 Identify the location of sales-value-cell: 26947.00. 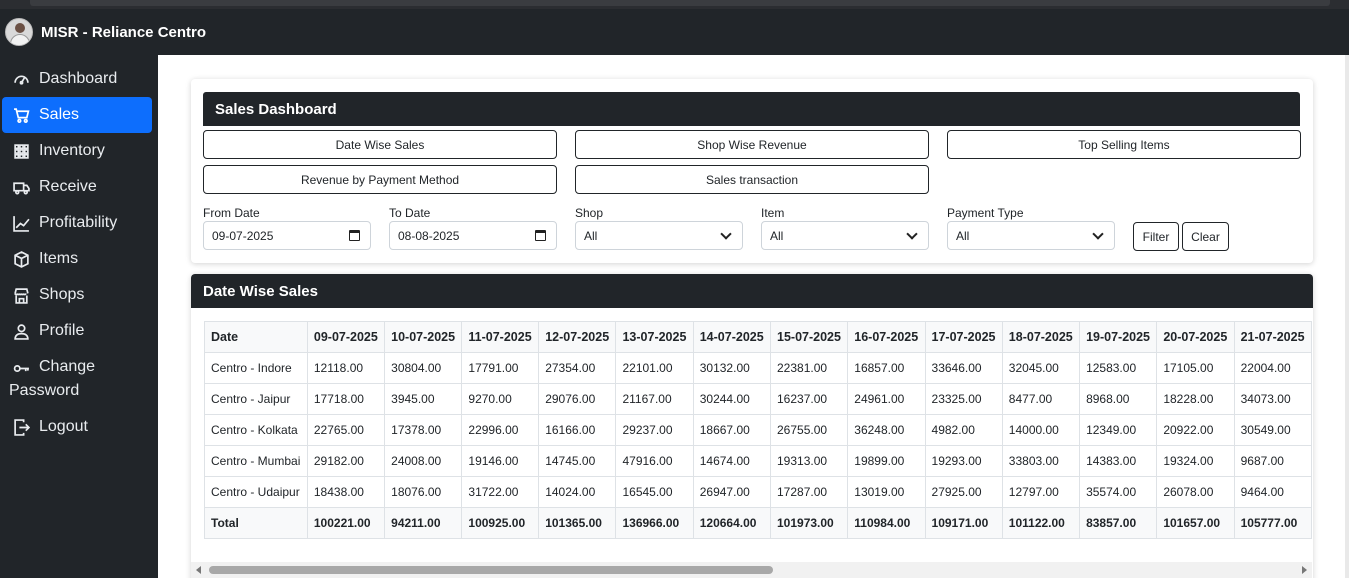
(732, 492).